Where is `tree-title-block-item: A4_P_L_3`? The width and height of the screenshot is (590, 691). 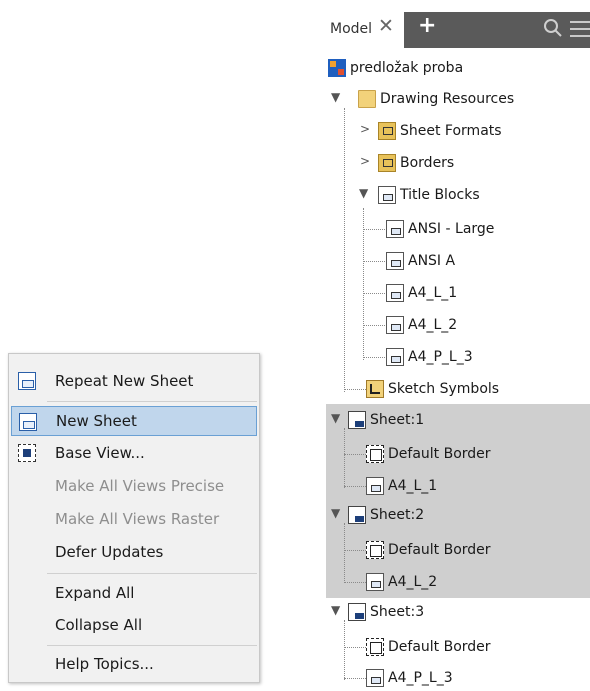 tree-title-block-item: A4_P_L_3 is located at coordinates (429, 357).